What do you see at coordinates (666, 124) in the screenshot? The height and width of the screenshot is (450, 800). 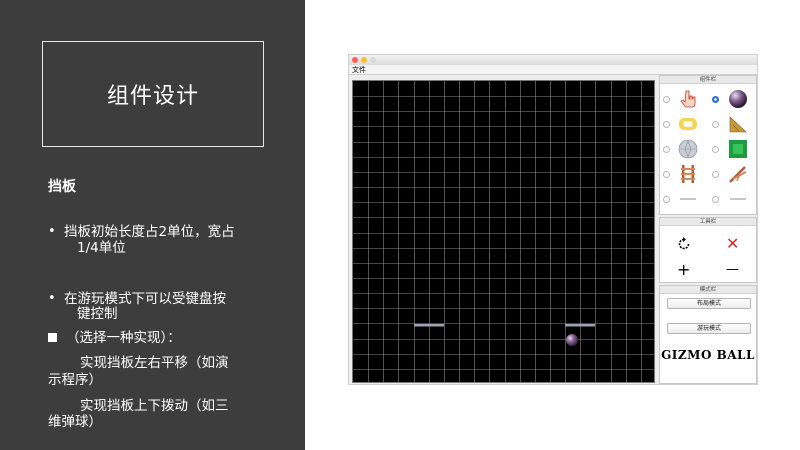 I see `radio-absorber` at bounding box center [666, 124].